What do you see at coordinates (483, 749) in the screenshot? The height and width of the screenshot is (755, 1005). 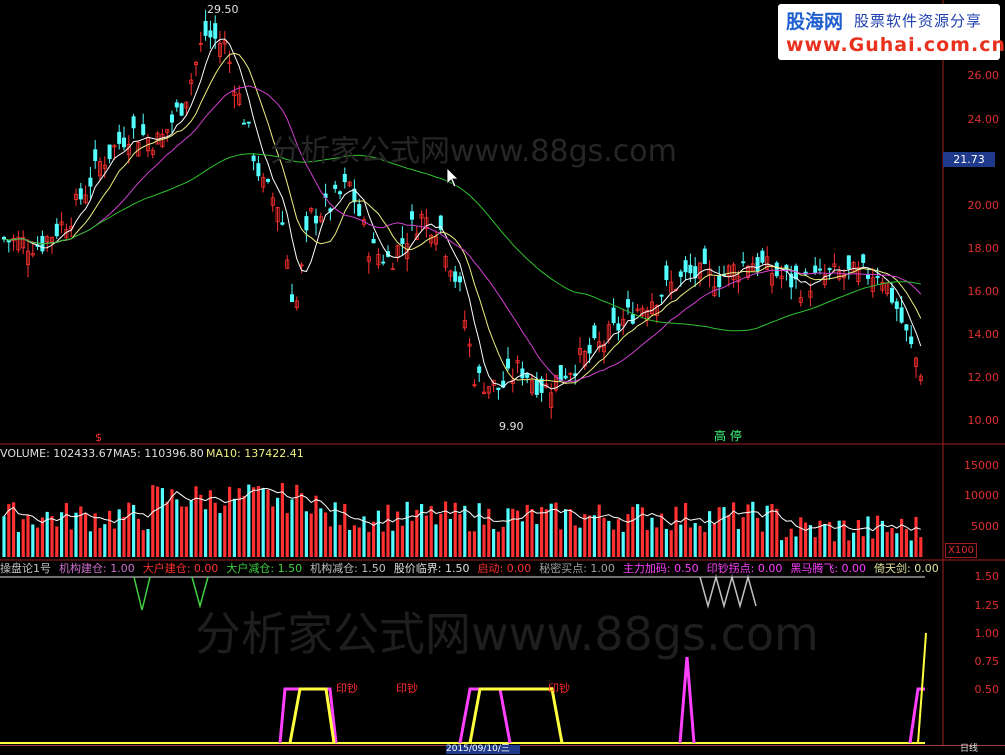 I see `date-cursor-box: 2015/09/10/三` at bounding box center [483, 749].